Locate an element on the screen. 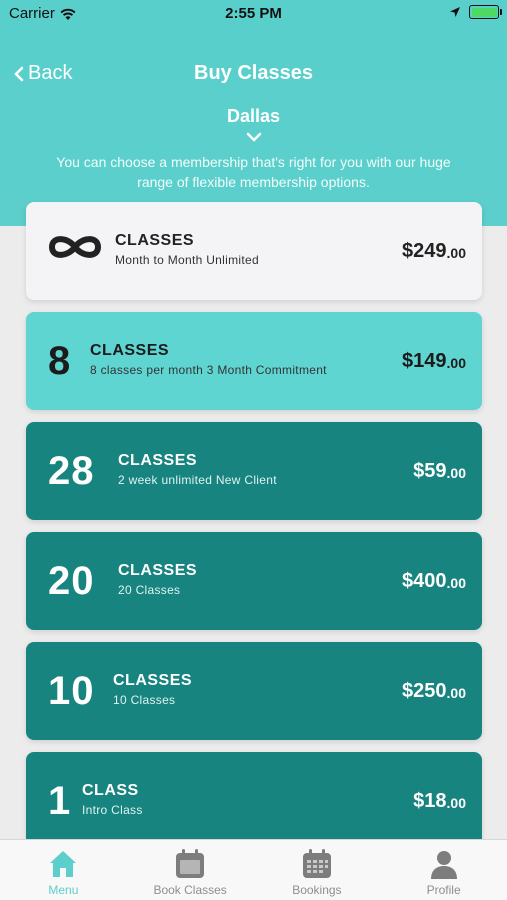  calendar-icon is located at coordinates (190, 863).